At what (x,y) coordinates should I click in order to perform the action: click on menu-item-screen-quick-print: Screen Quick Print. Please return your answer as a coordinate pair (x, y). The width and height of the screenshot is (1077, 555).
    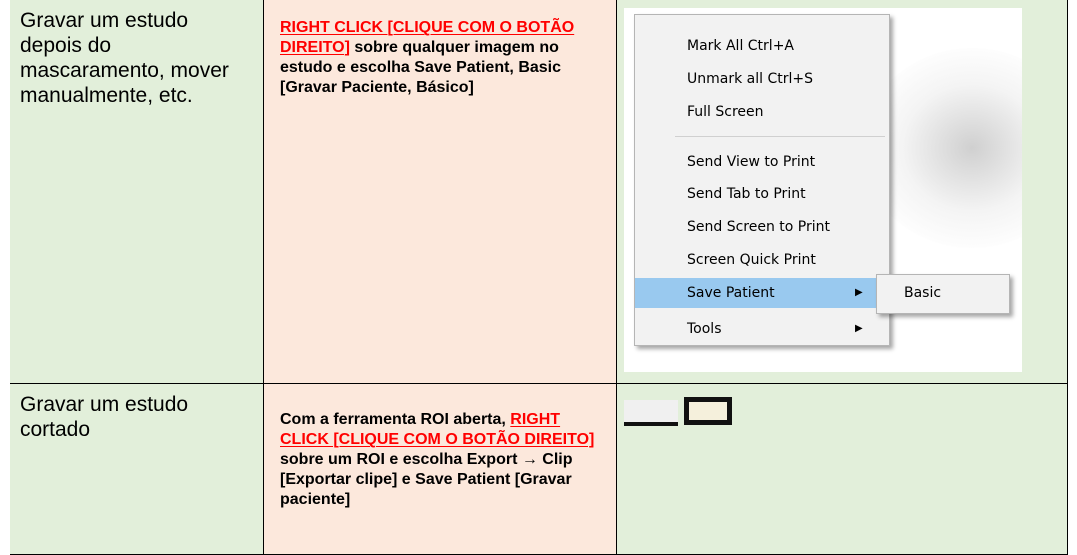
    Looking at the image, I should click on (762, 260).